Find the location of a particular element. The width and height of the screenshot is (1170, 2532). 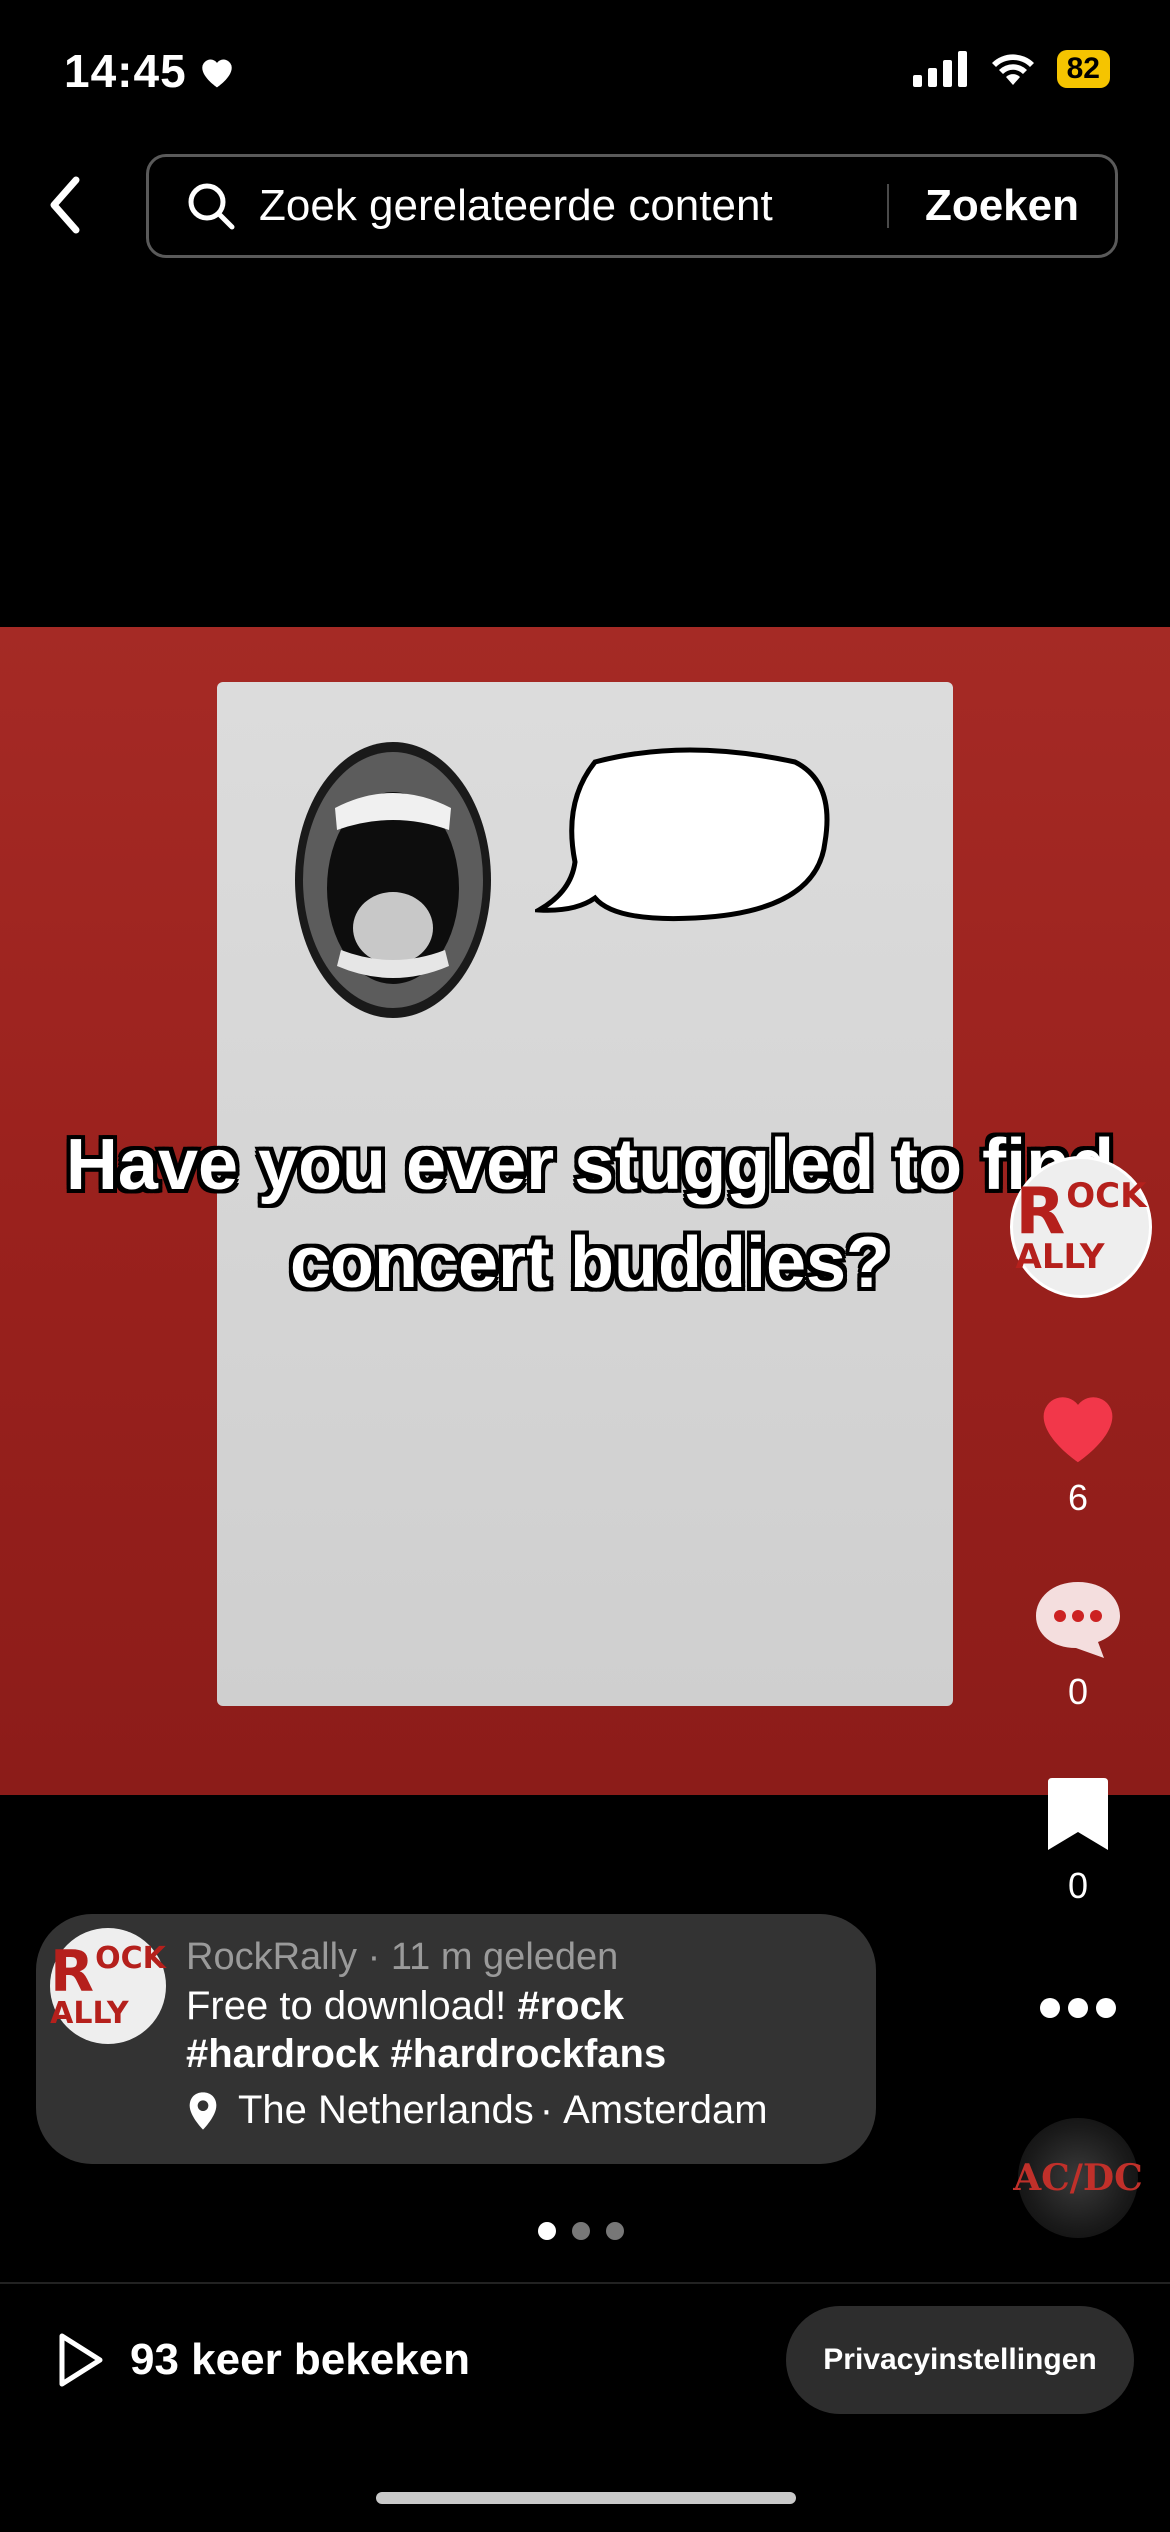

chevron-left-icon is located at coordinates (65, 205).